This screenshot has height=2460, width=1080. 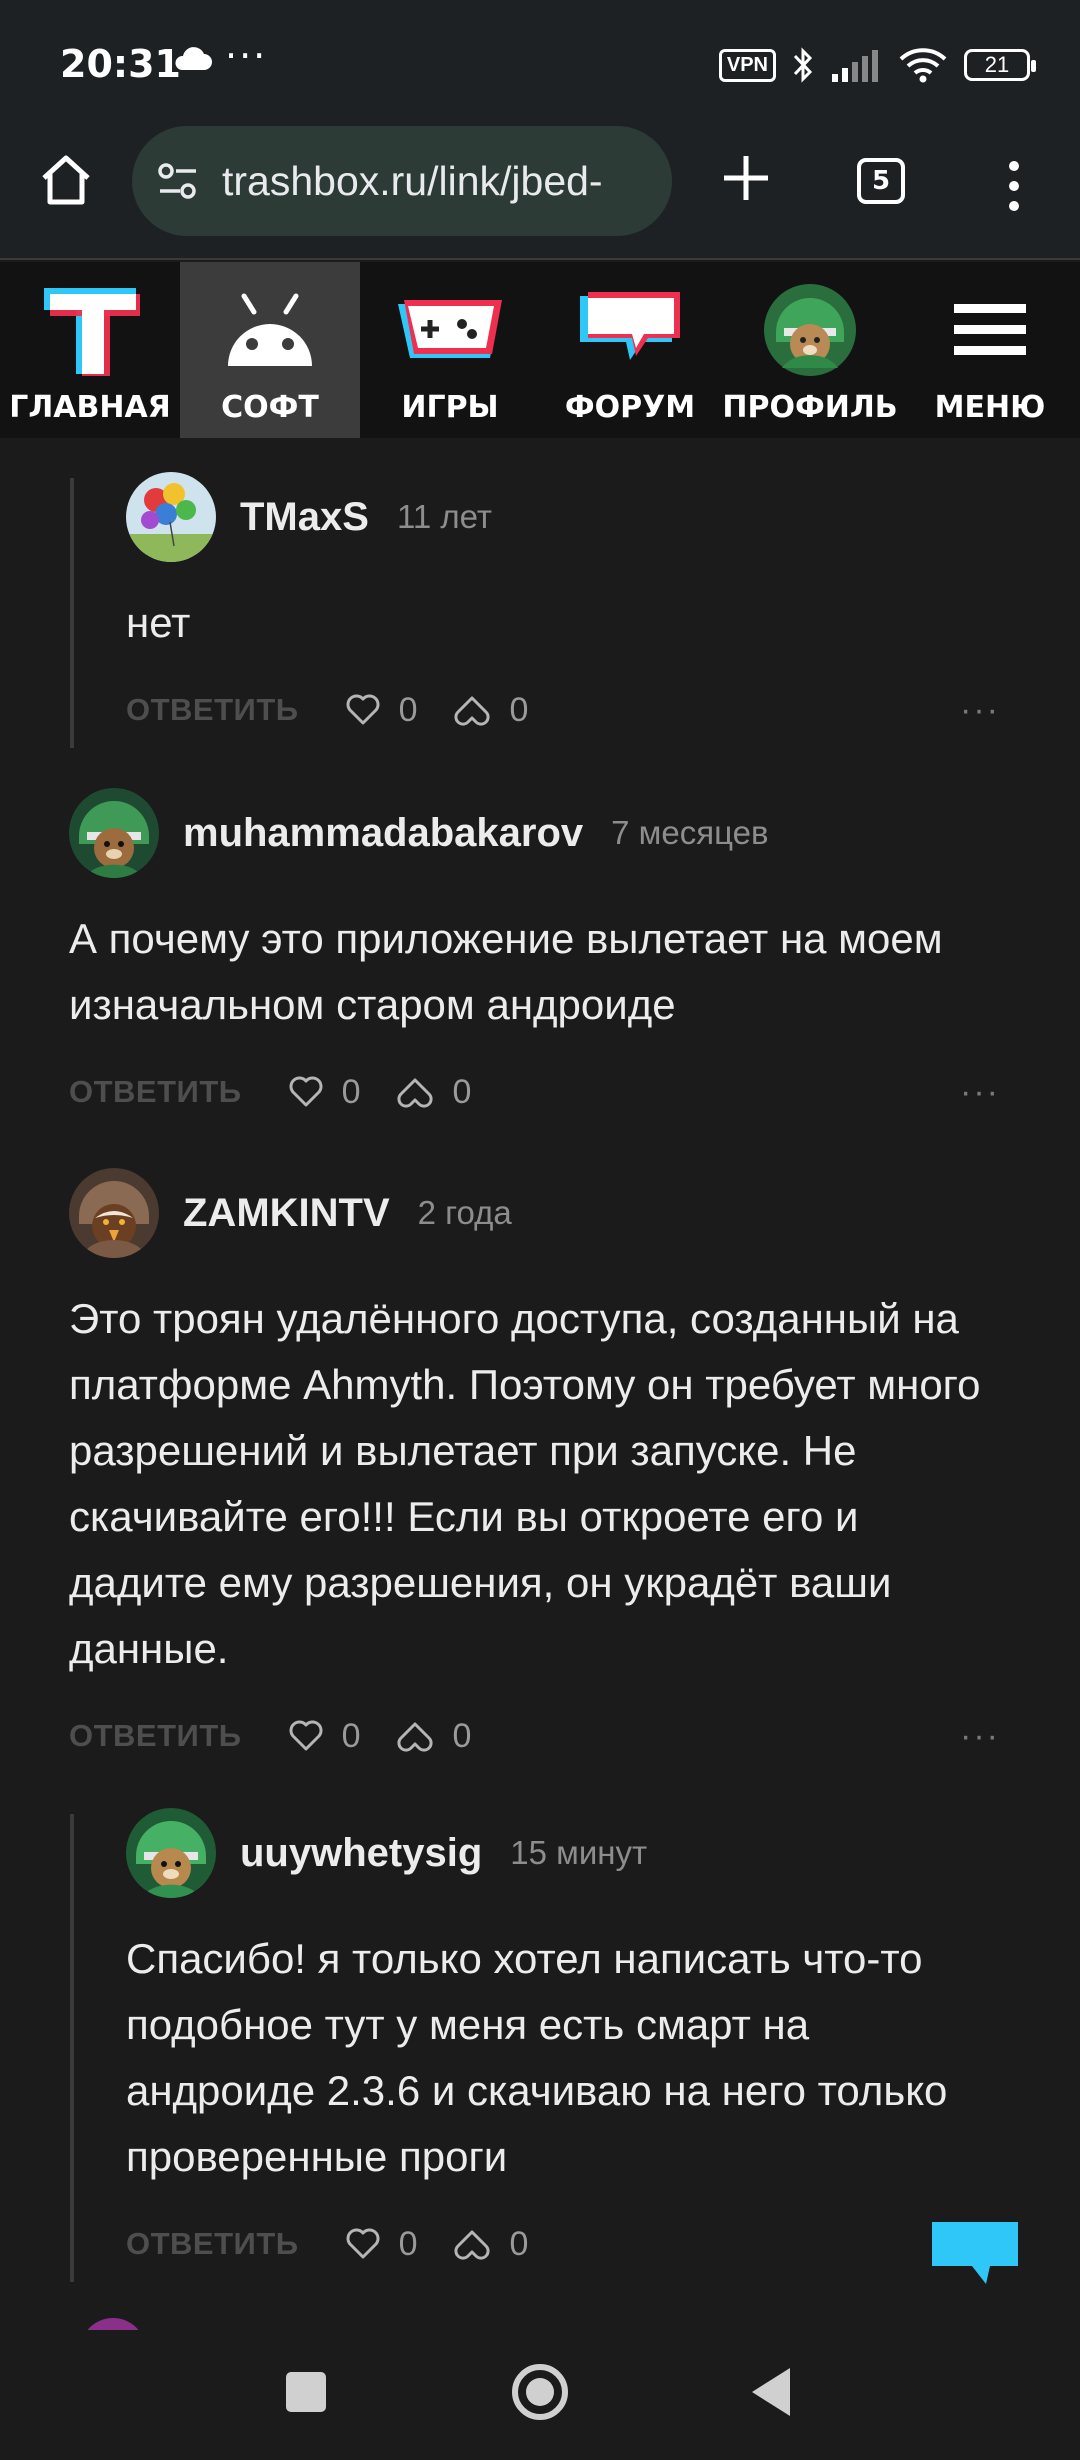 What do you see at coordinates (563, 606) in the screenshot?
I see `comment: TMaxS 11 лет нет ОТВЕТИТЬ 0 0 ···` at bounding box center [563, 606].